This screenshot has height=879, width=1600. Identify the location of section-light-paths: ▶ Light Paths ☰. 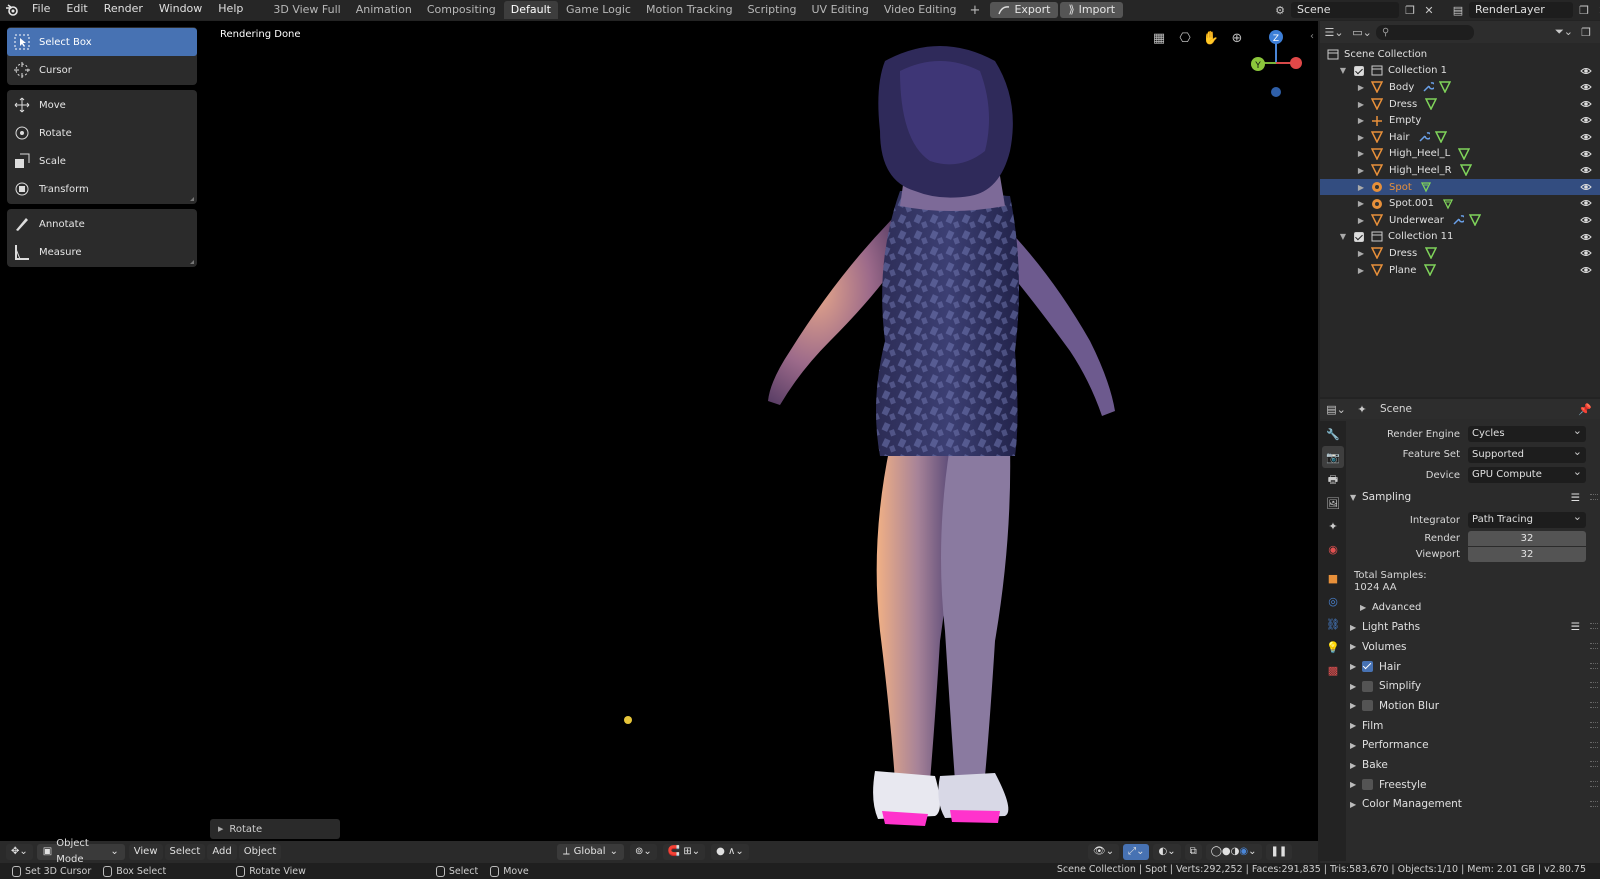
(1474, 627).